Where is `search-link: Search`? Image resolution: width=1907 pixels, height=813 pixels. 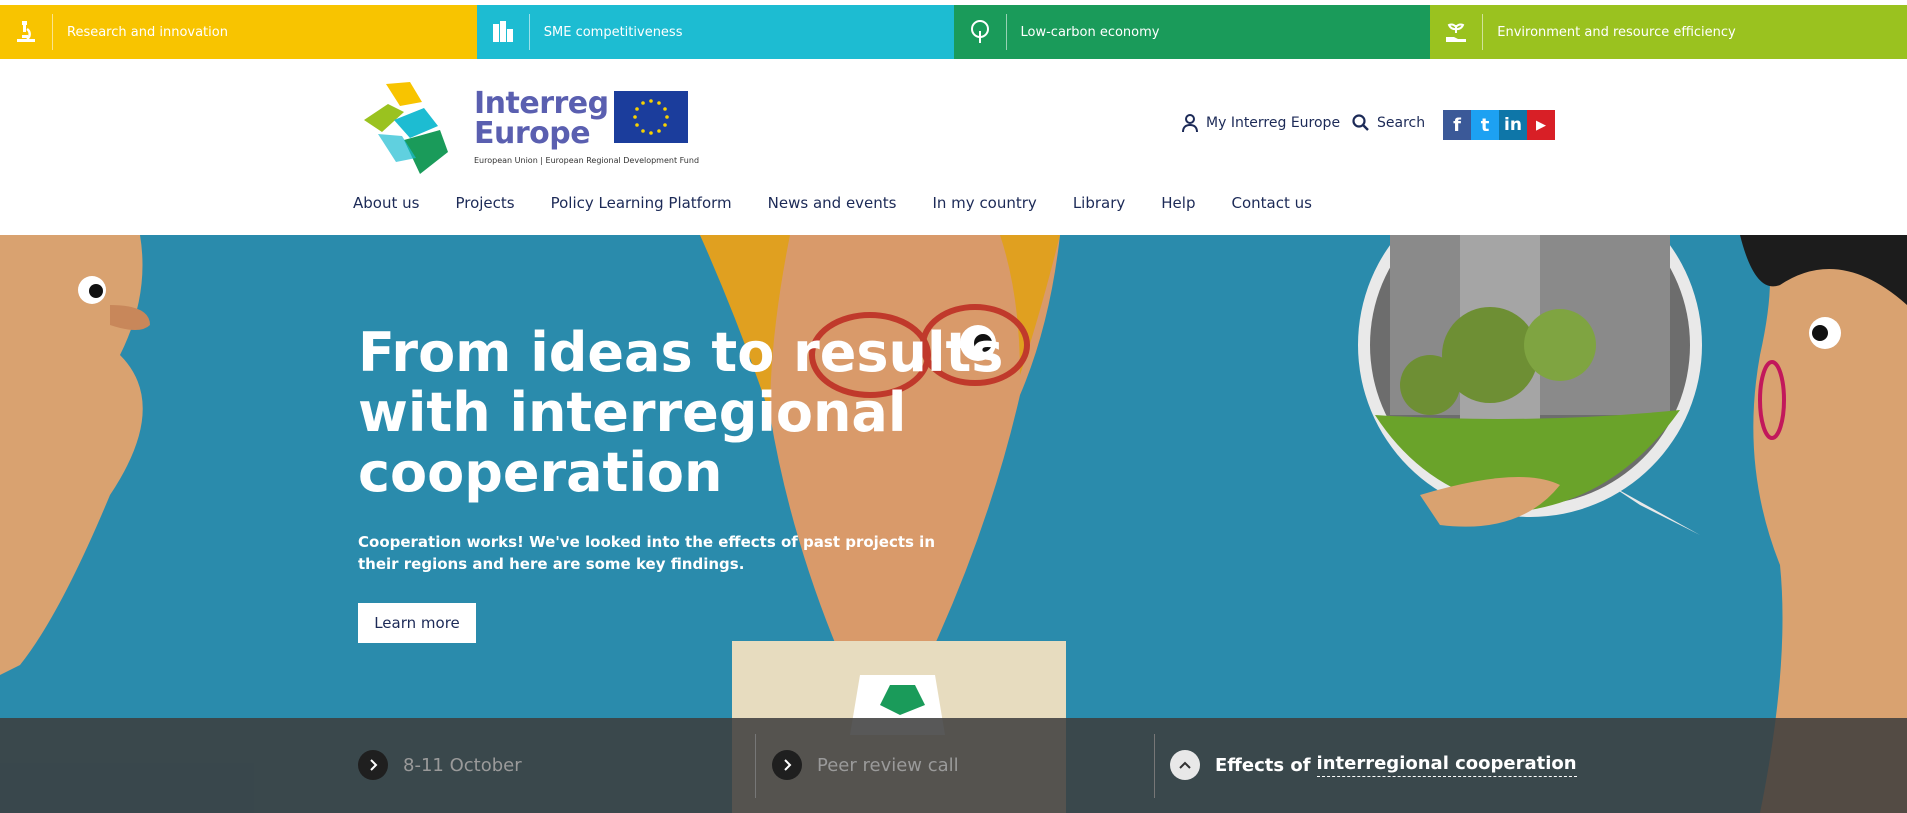
search-link: Search is located at coordinates (1388, 122).